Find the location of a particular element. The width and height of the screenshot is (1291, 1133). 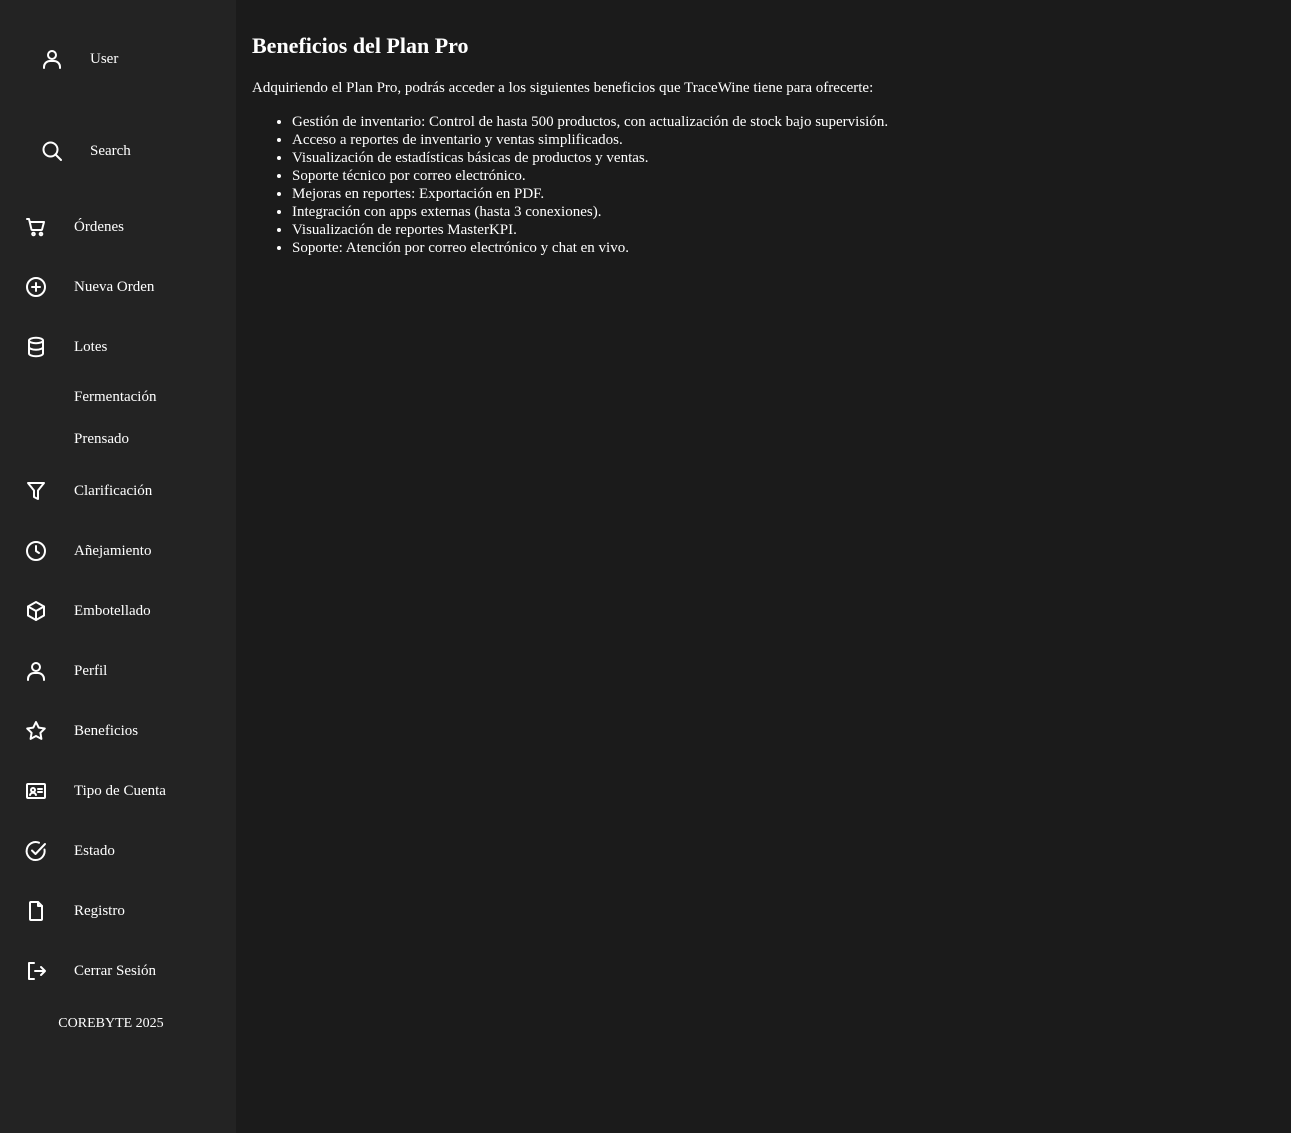

file-icon is located at coordinates (36, 911).